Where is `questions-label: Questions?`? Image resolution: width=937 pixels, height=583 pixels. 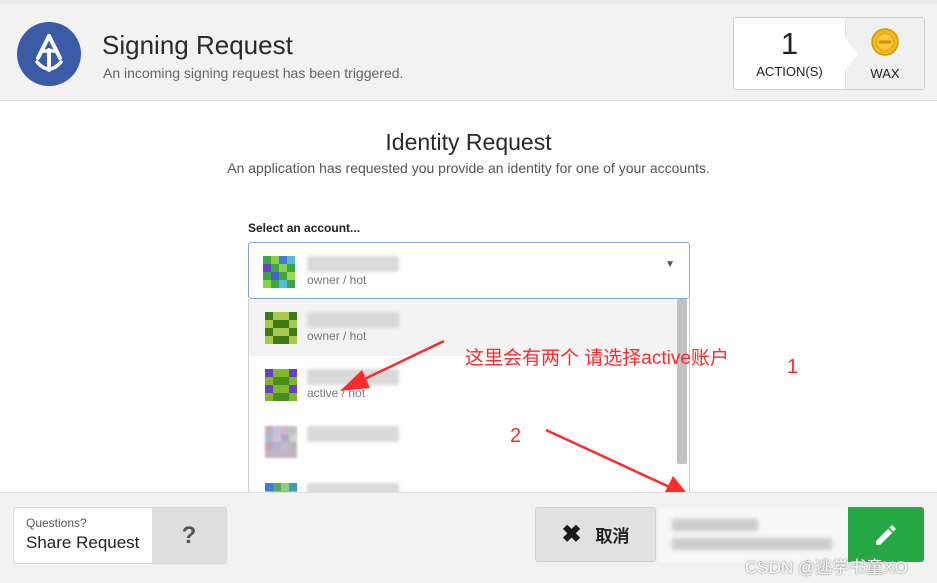
questions-label: Questions? is located at coordinates (56, 523).